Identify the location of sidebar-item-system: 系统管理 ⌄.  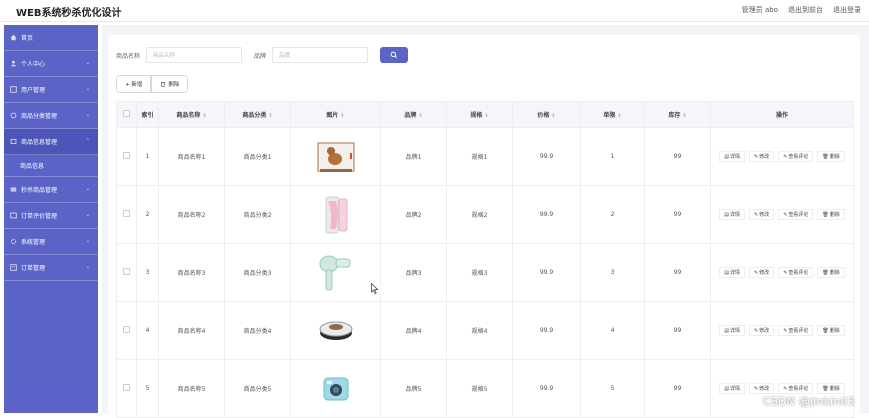
(51, 242).